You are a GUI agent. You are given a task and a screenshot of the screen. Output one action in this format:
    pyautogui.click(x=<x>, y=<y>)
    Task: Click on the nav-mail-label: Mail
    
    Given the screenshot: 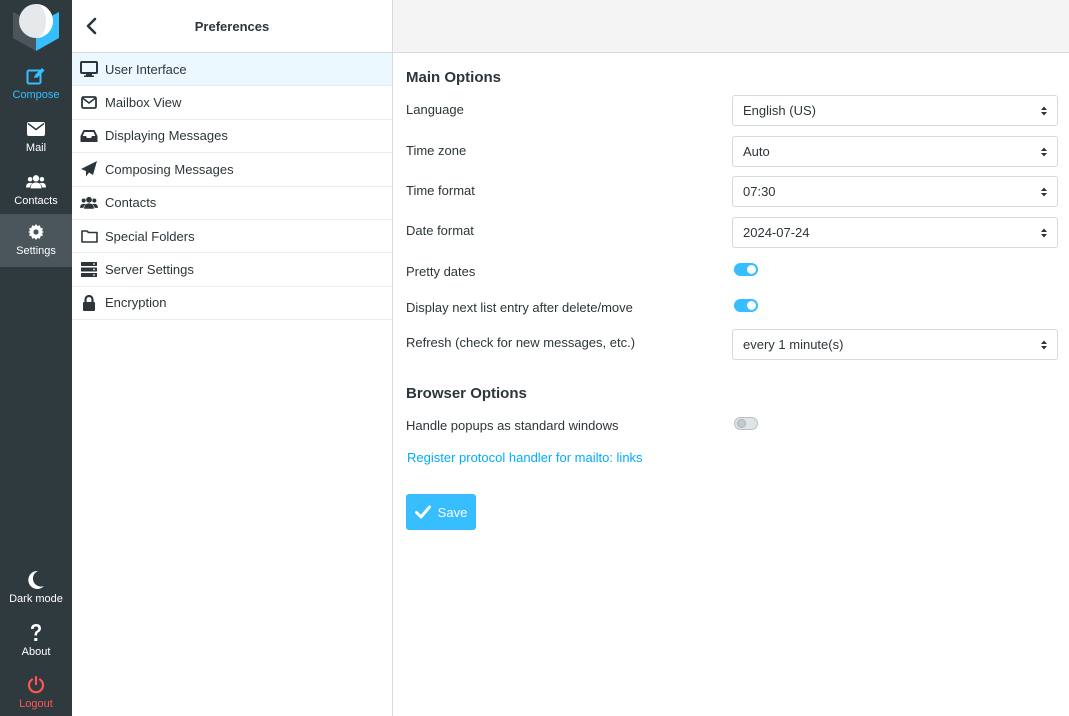 What is the action you would take?
    pyautogui.click(x=36, y=148)
    